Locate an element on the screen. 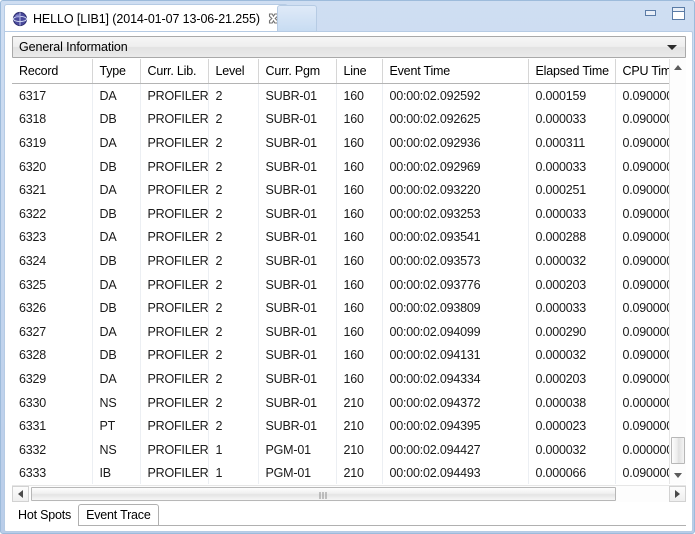 The height and width of the screenshot is (534, 695). cell-record: 6318 is located at coordinates (52, 119).